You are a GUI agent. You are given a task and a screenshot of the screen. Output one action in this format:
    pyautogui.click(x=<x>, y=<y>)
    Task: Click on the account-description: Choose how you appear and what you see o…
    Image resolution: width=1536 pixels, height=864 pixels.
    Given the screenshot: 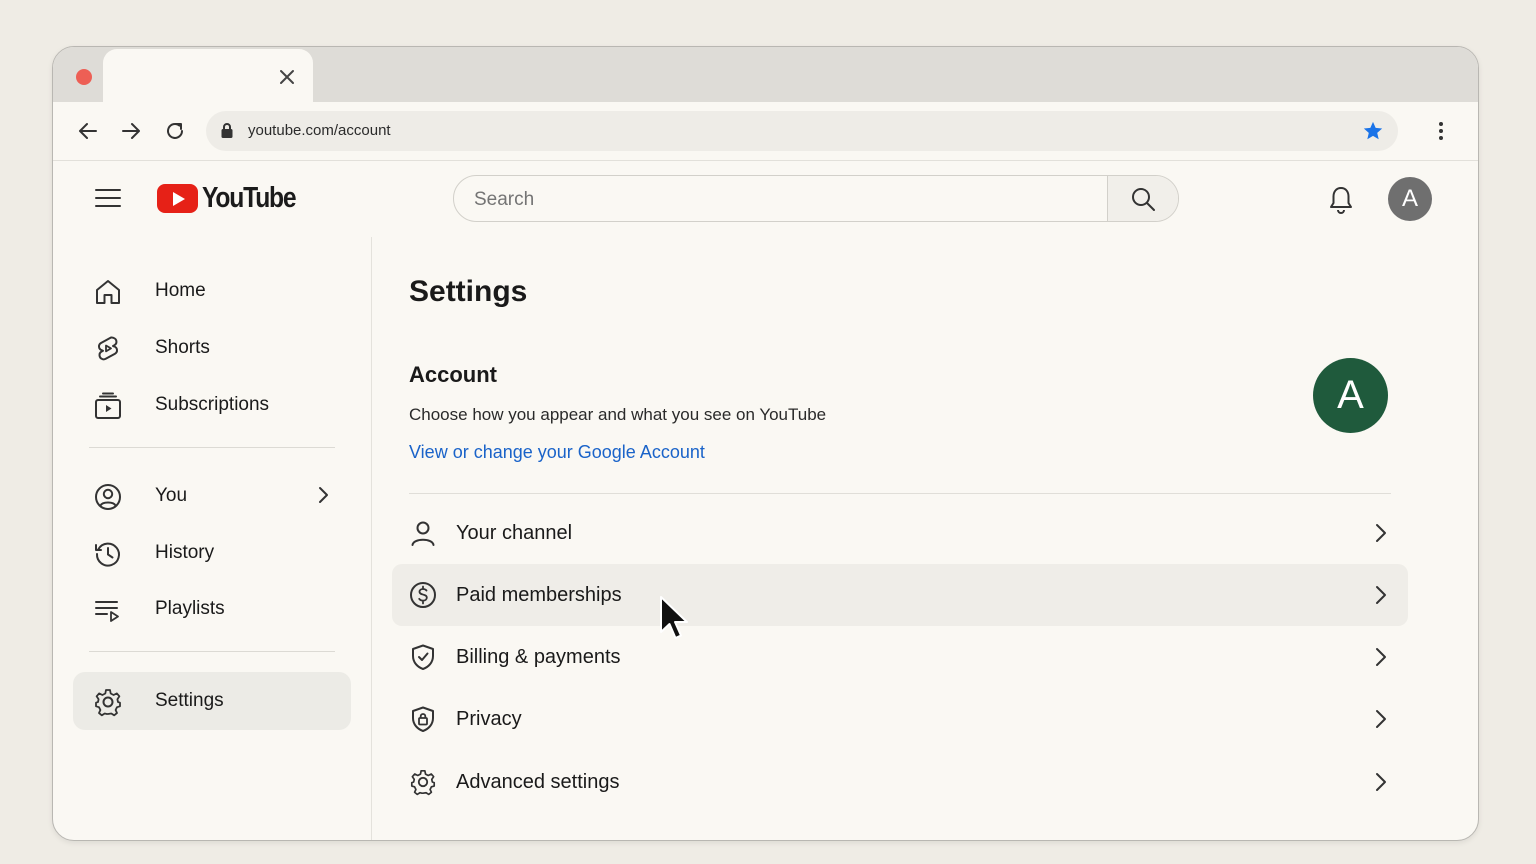 What is the action you would take?
    pyautogui.click(x=618, y=414)
    